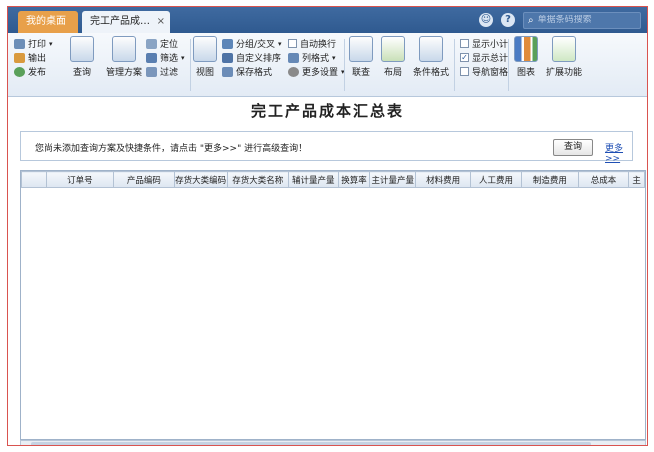 The image size is (654, 452). Describe the element at coordinates (227, 71) in the screenshot. I see `save-icon` at that location.